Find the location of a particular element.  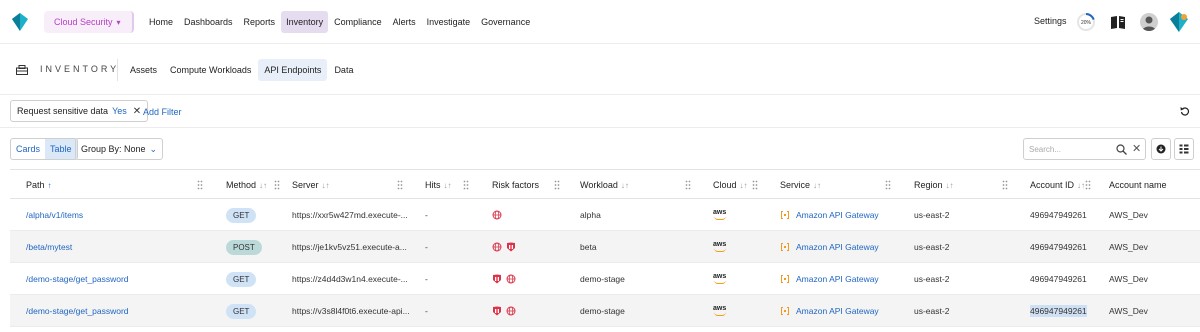

search-box: ✕ is located at coordinates (1084, 149).